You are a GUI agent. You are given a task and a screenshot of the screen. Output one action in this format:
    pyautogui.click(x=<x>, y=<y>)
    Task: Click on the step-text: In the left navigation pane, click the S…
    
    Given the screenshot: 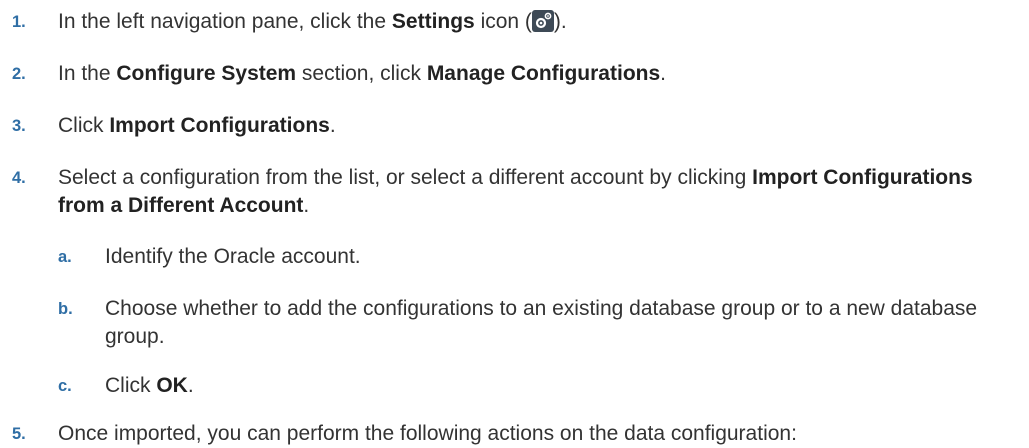 What is the action you would take?
    pyautogui.click(x=312, y=21)
    